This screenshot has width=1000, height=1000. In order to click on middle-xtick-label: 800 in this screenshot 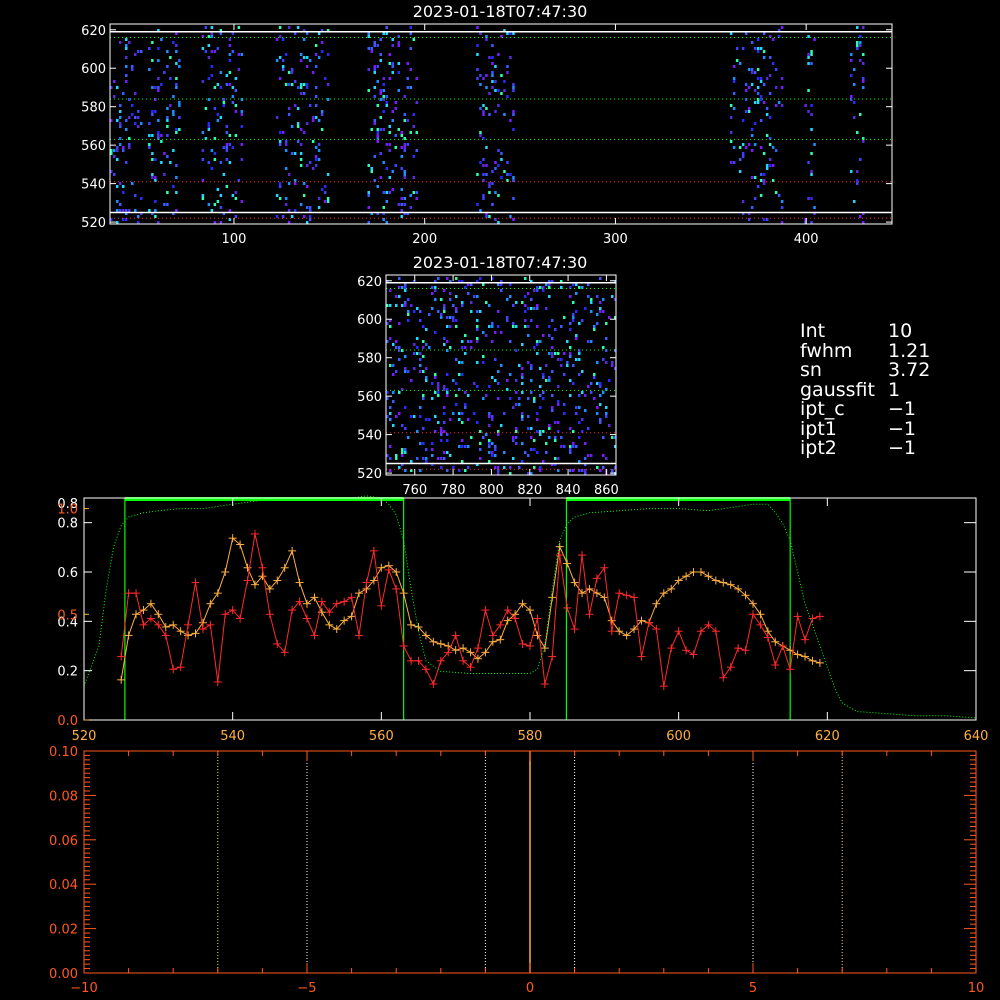, I will do `click(491, 490)`.